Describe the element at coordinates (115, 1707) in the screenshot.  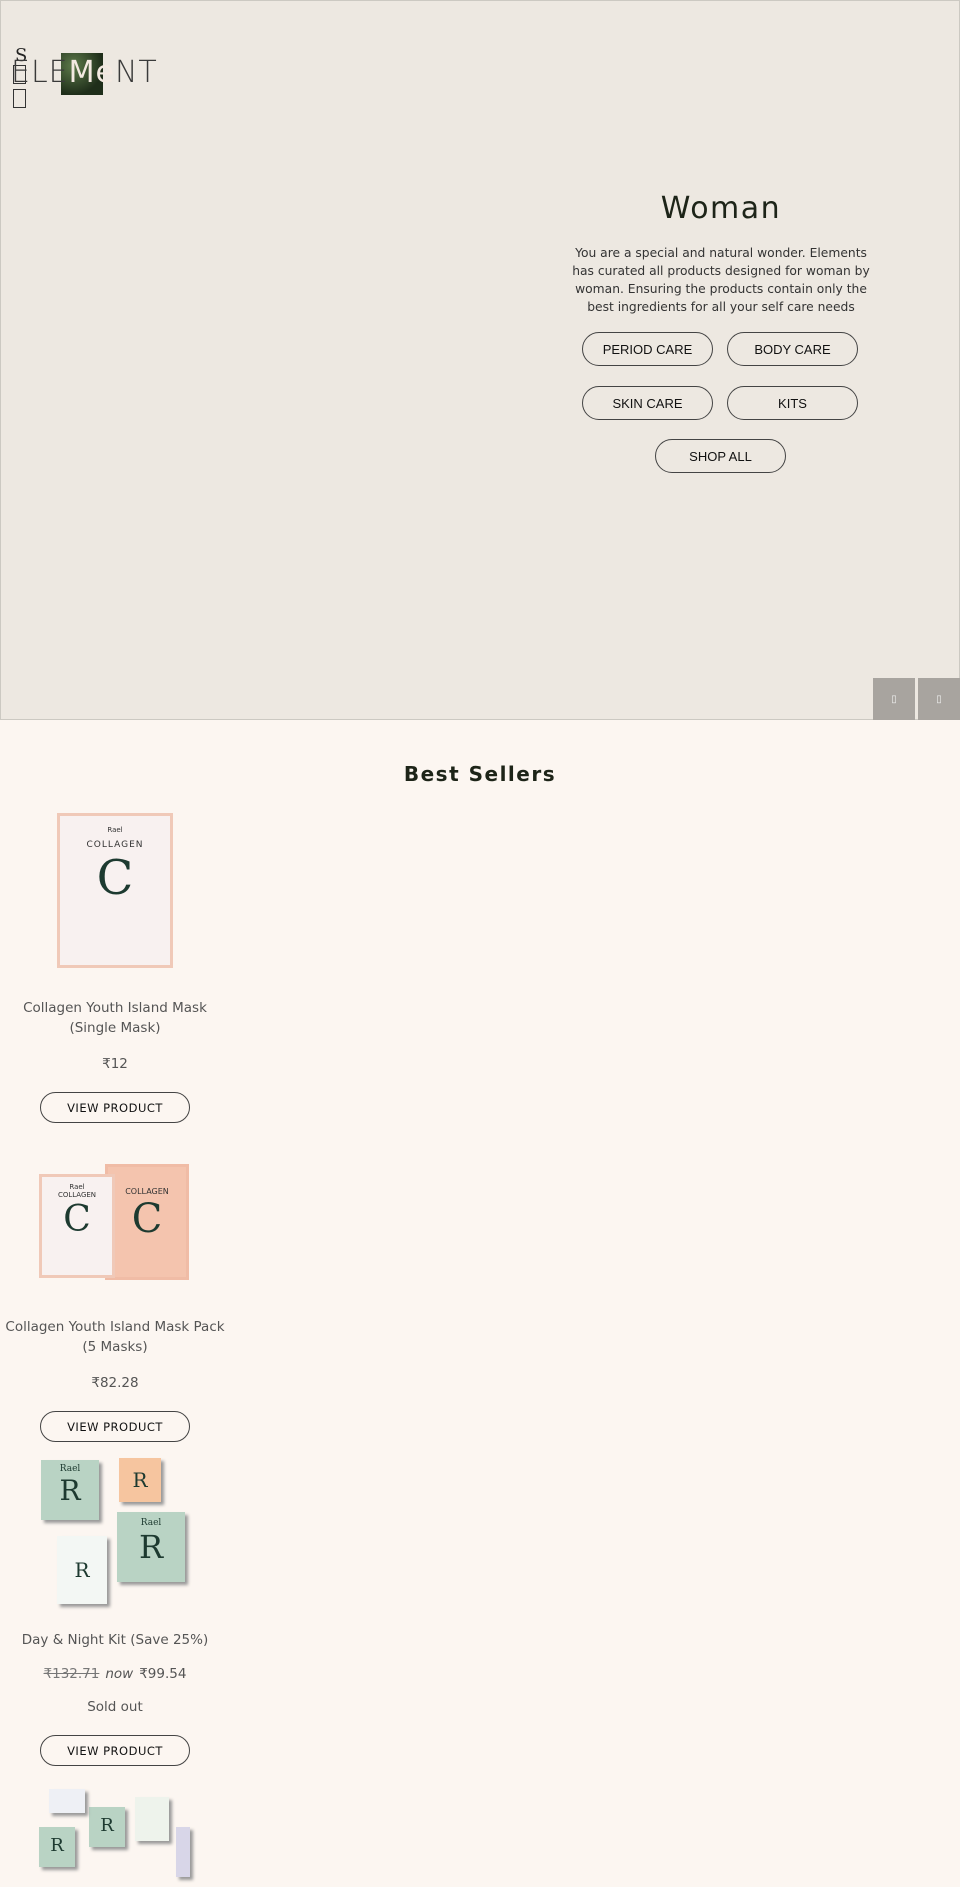
I see `sold-out-badge: Sold out` at that location.